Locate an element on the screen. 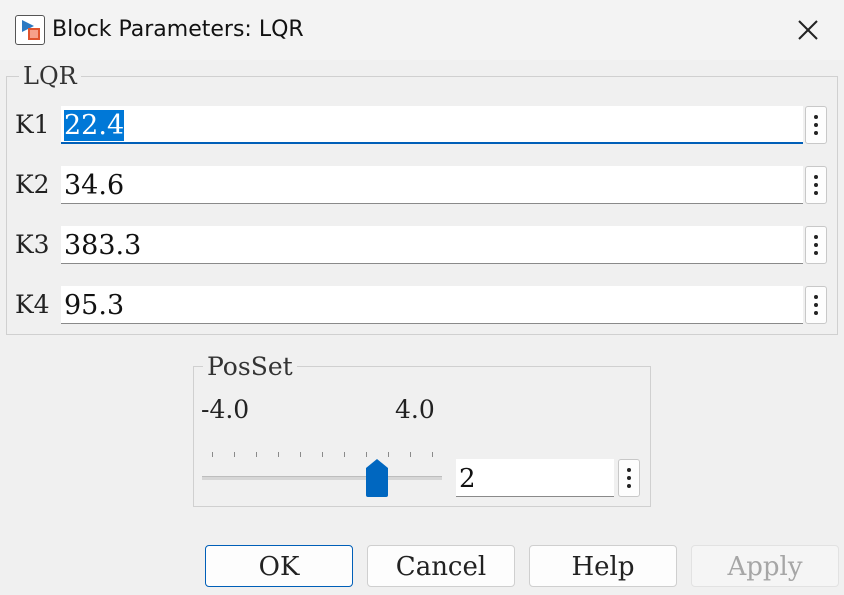 The image size is (844, 595). posset-slider-track is located at coordinates (322, 478).